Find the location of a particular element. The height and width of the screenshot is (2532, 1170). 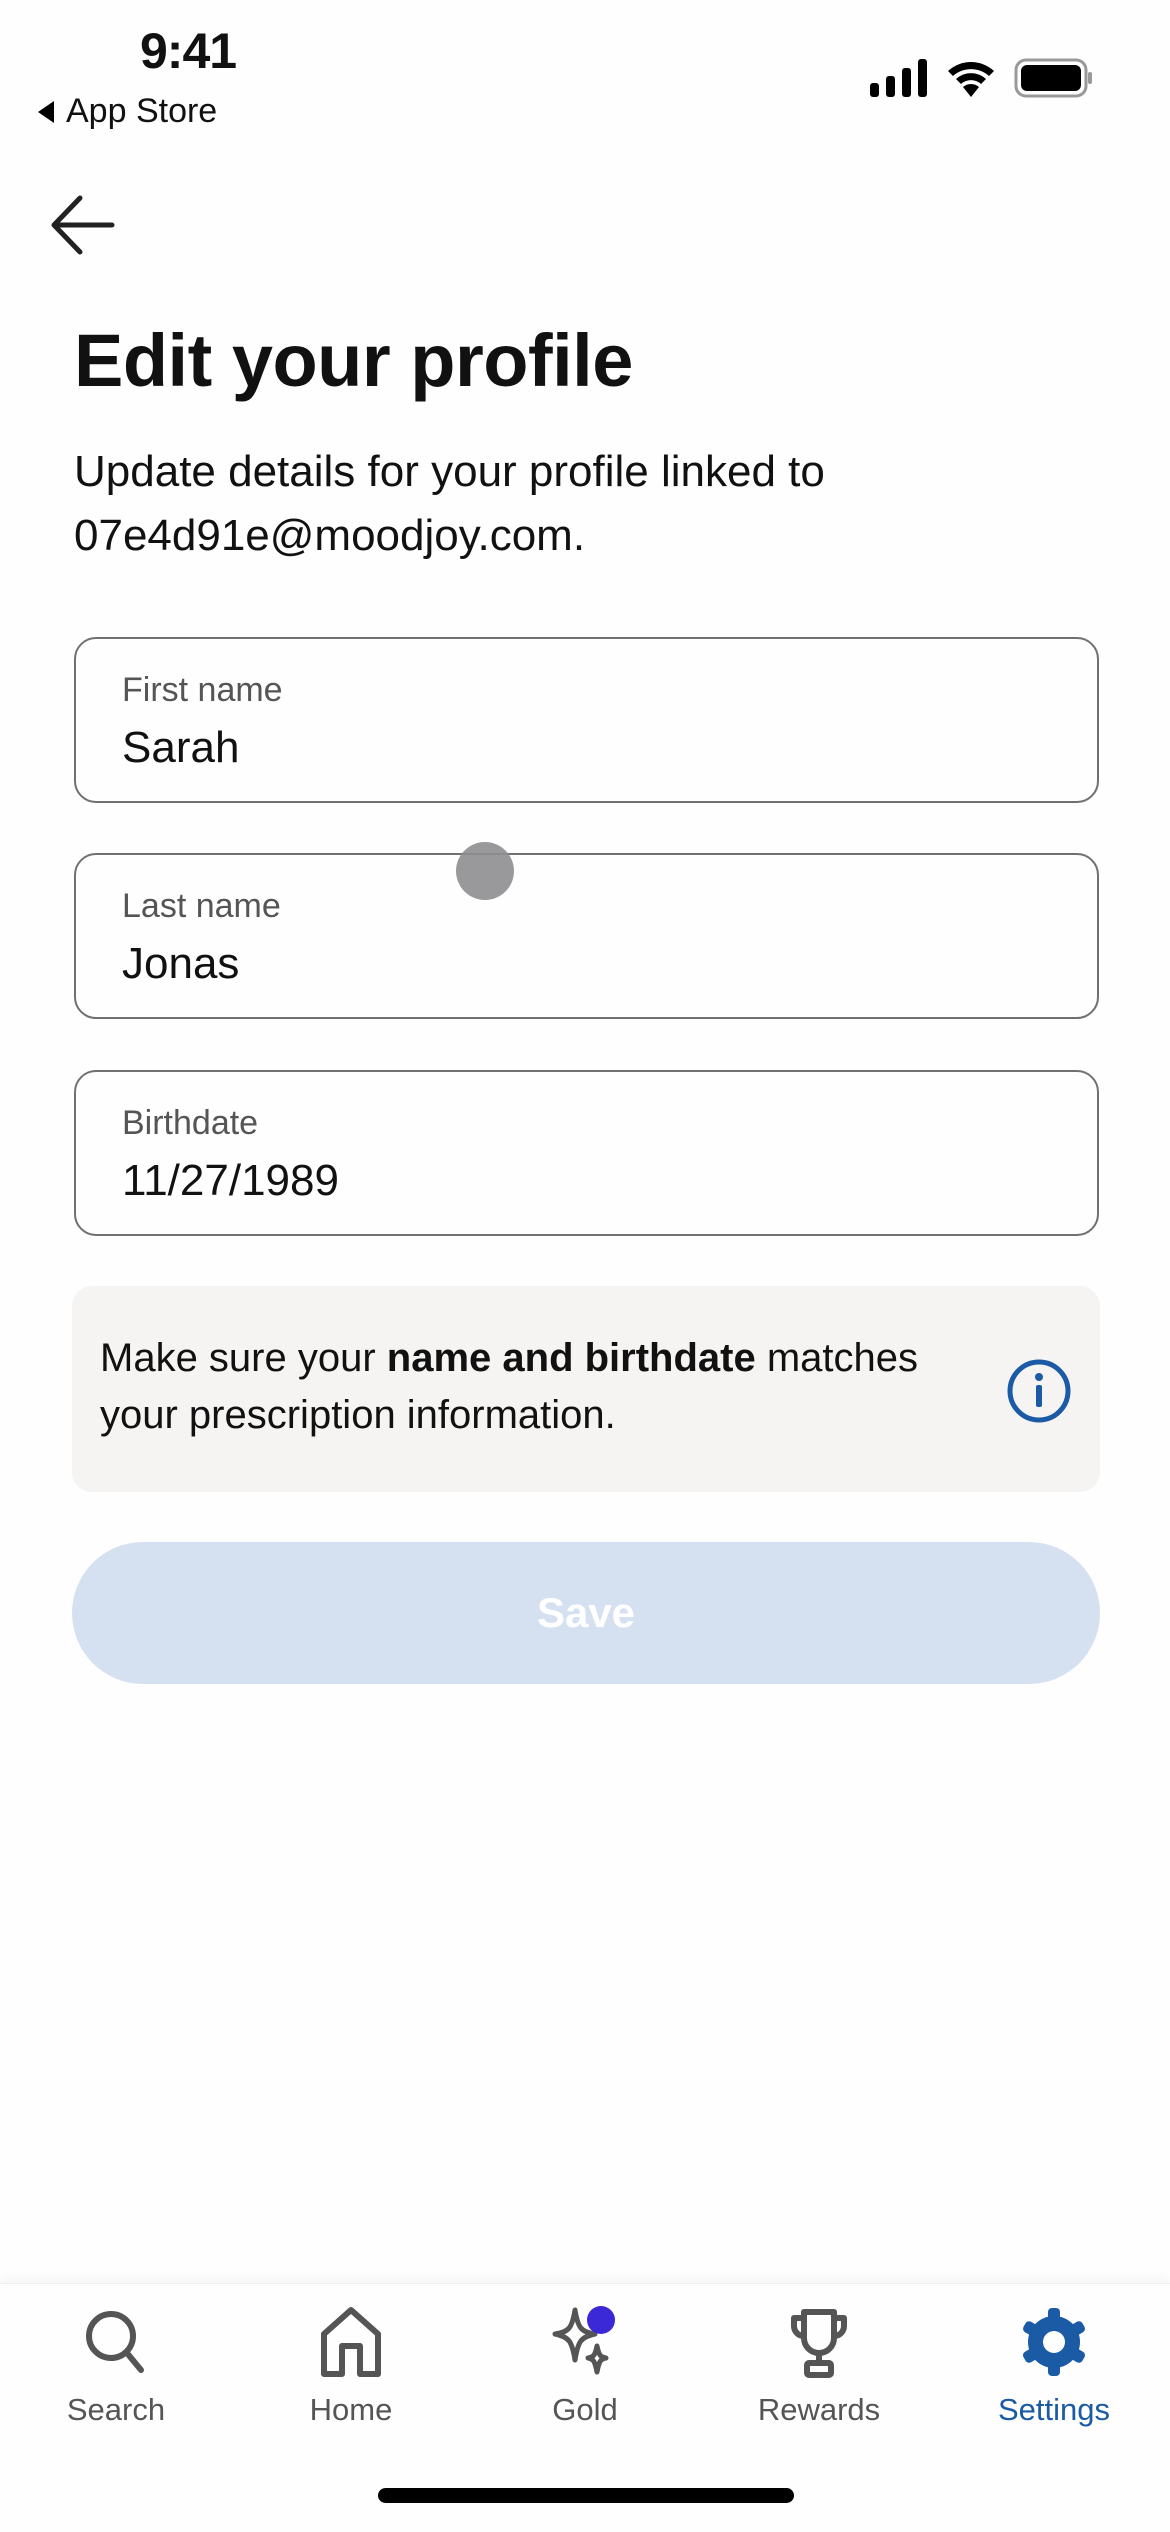

notice-bold: name and birthdate is located at coordinates (571, 1358).